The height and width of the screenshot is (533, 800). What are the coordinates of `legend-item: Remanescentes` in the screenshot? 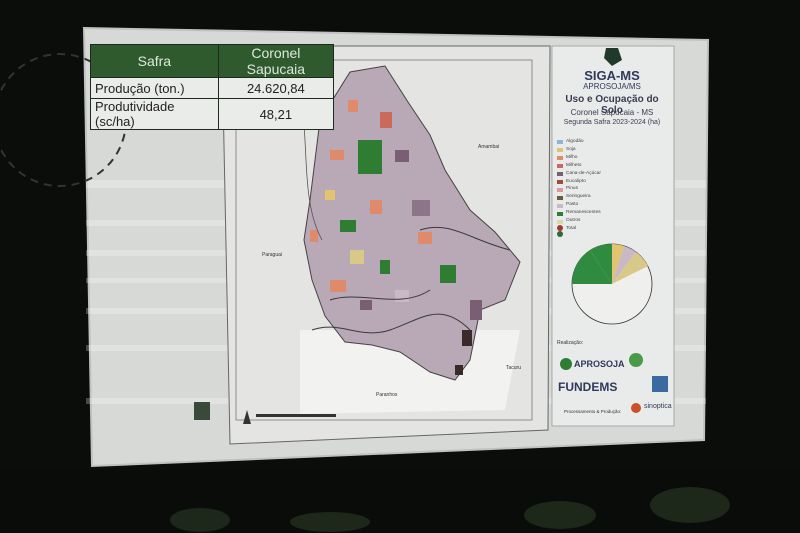 It's located at (583, 213).